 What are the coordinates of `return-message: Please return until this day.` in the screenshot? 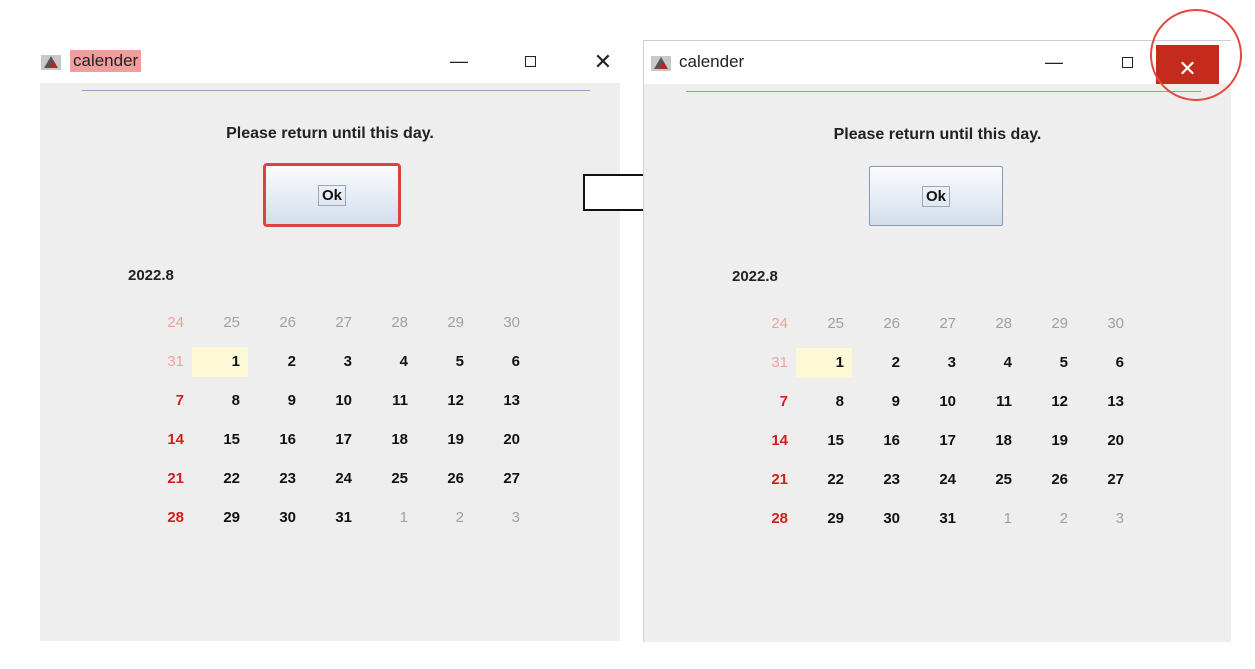 It's located at (937, 134).